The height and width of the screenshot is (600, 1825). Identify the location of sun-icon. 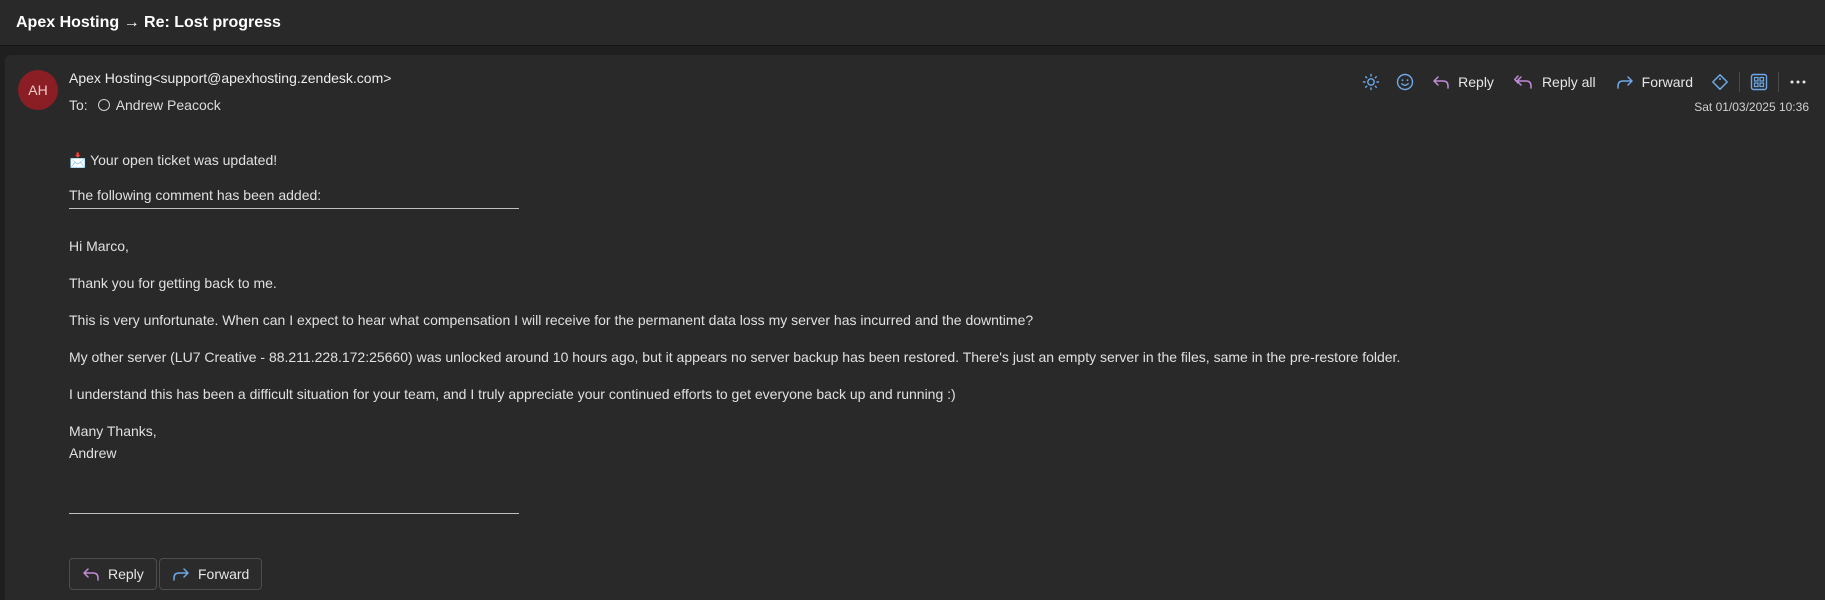
(1371, 82).